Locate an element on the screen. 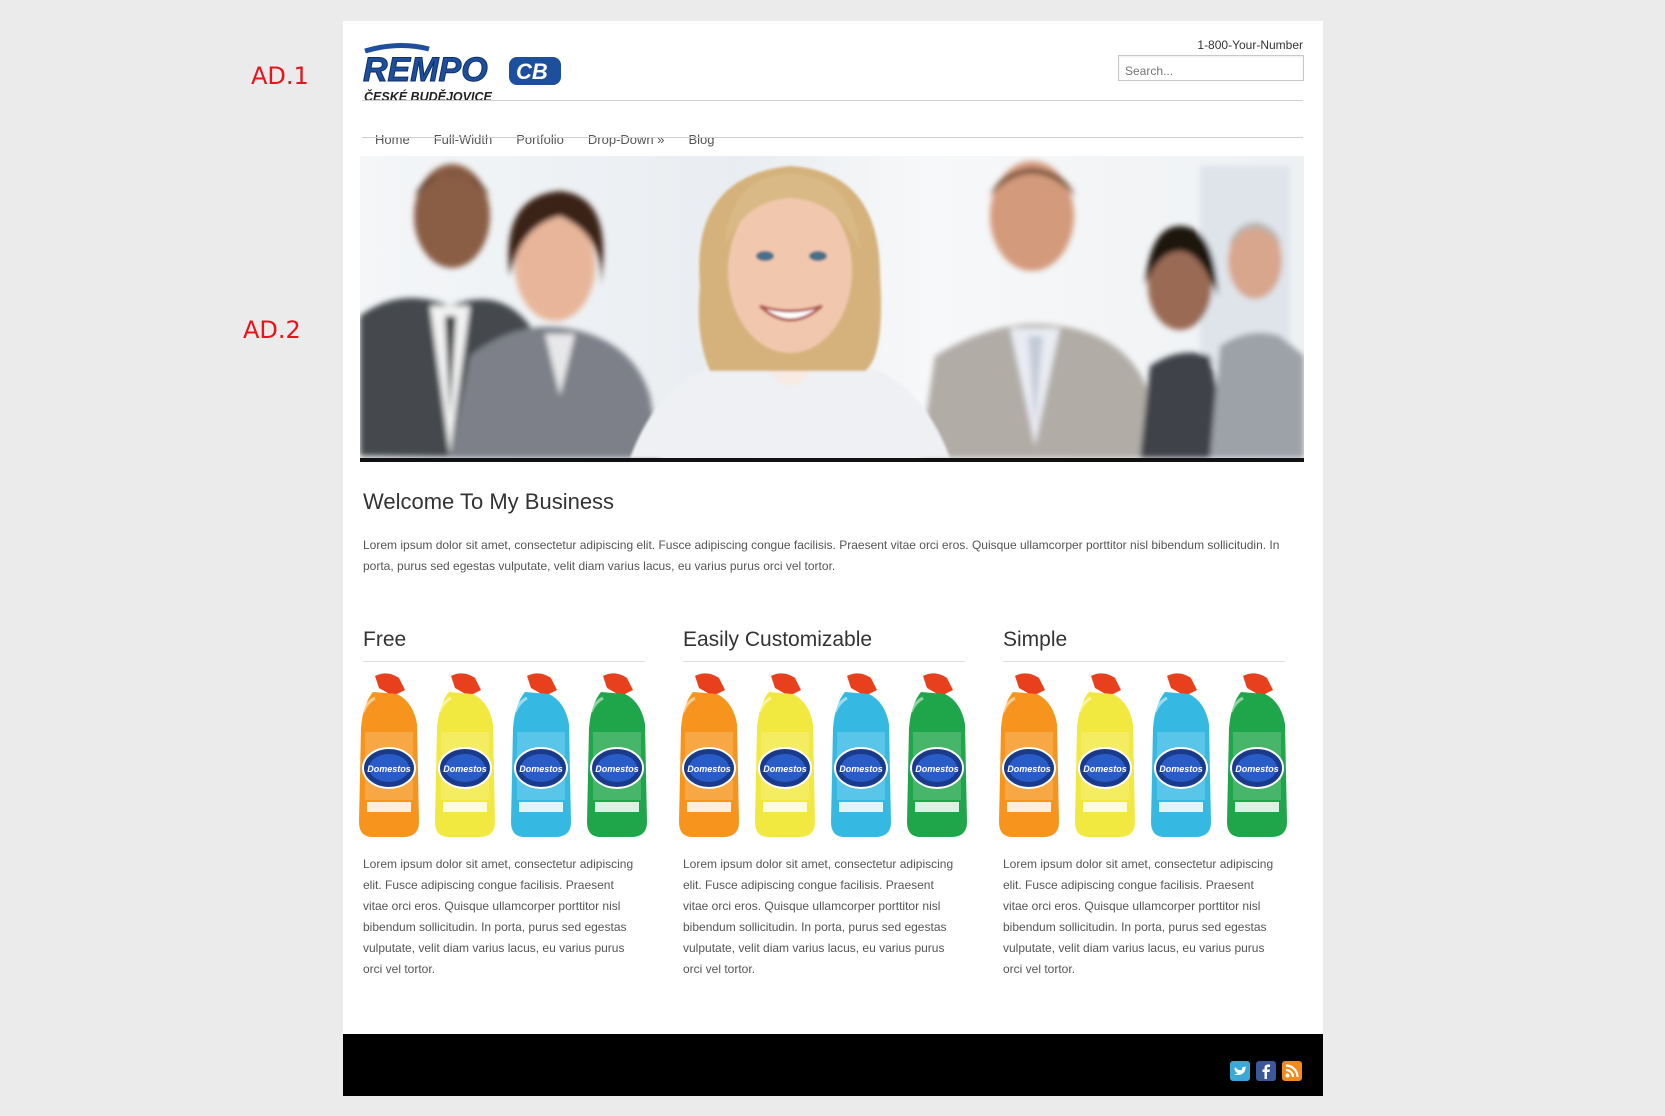 Image resolution: width=1665 pixels, height=1116 pixels. nav-drop-down: Drop-Down » is located at coordinates (626, 139).